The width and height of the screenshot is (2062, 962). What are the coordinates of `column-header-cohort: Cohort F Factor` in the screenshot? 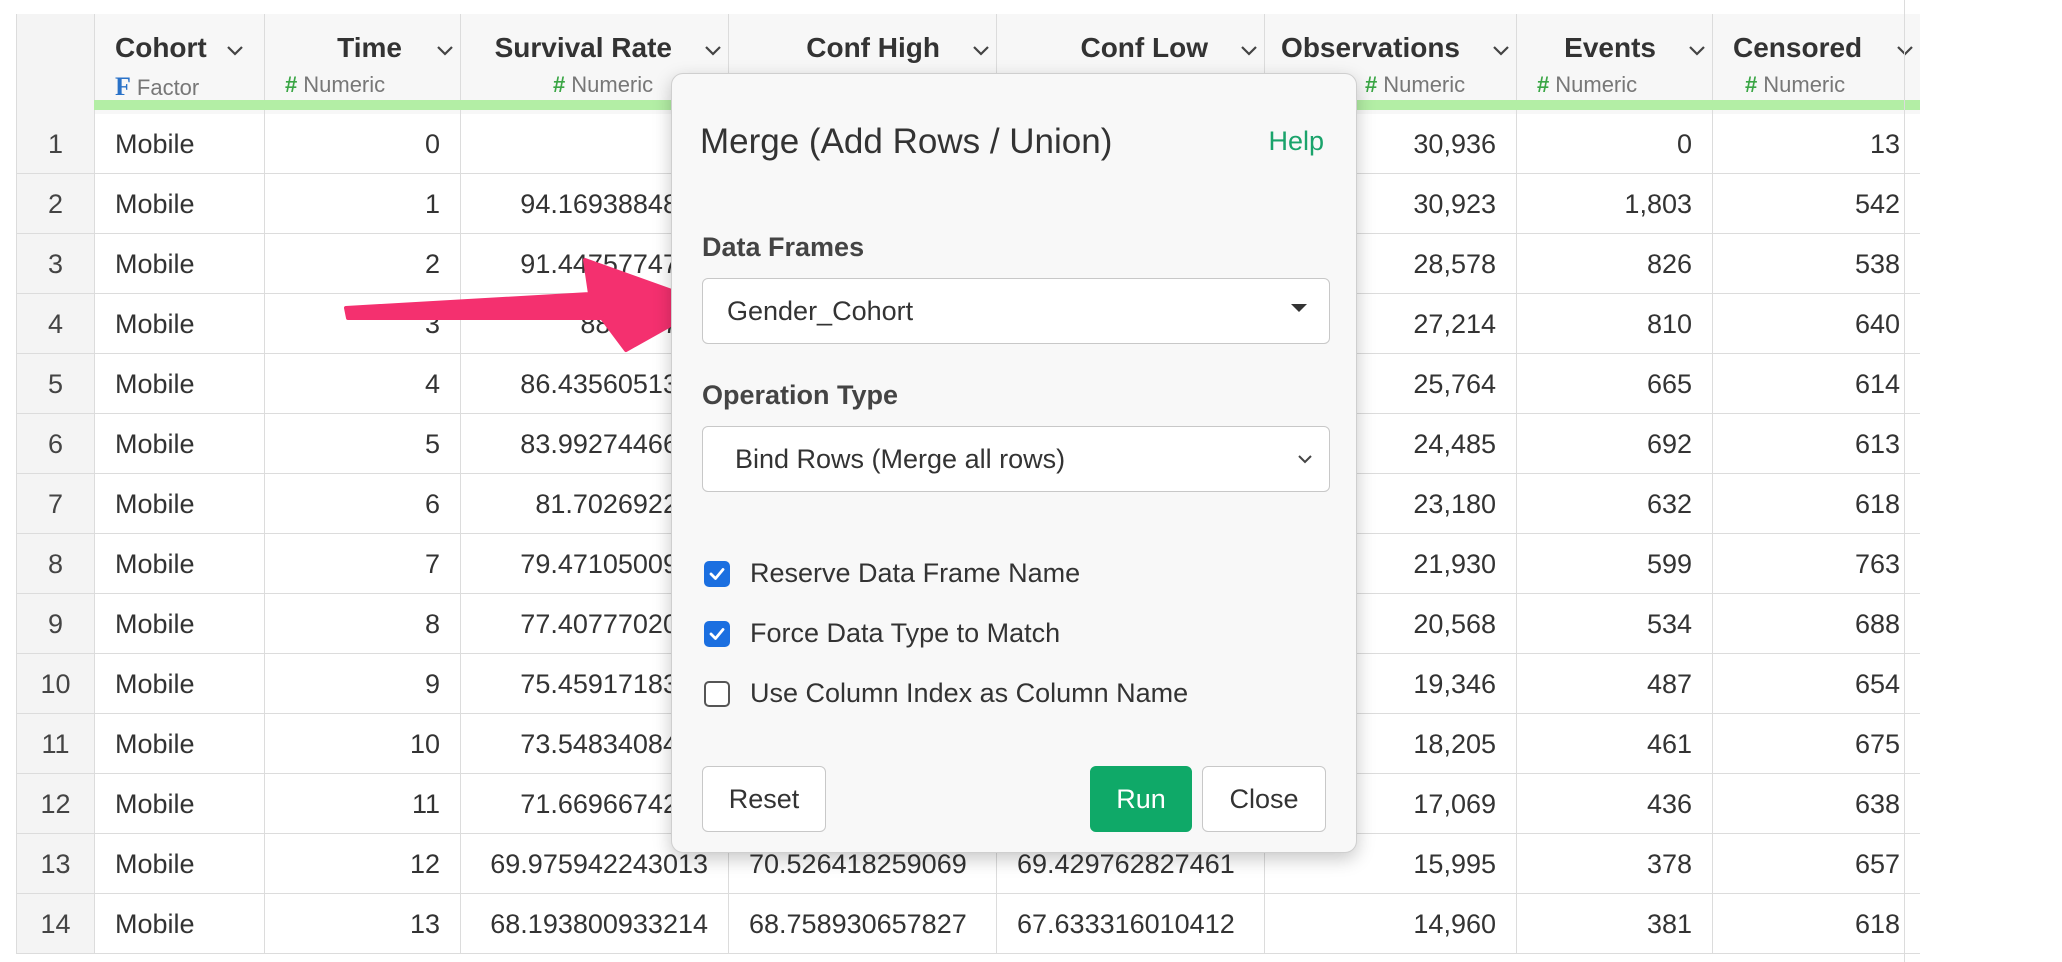 It's located at (179, 64).